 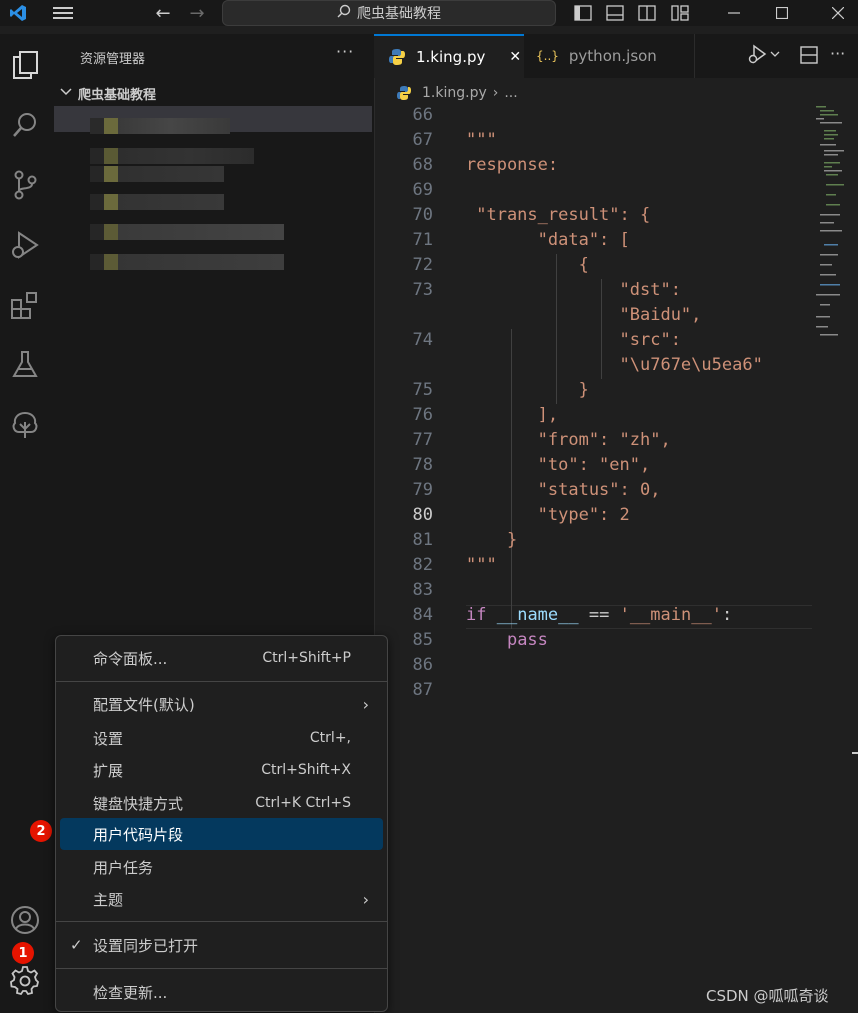 I want to click on menu-item-user-tasks: 用户任务, so click(x=221, y=867).